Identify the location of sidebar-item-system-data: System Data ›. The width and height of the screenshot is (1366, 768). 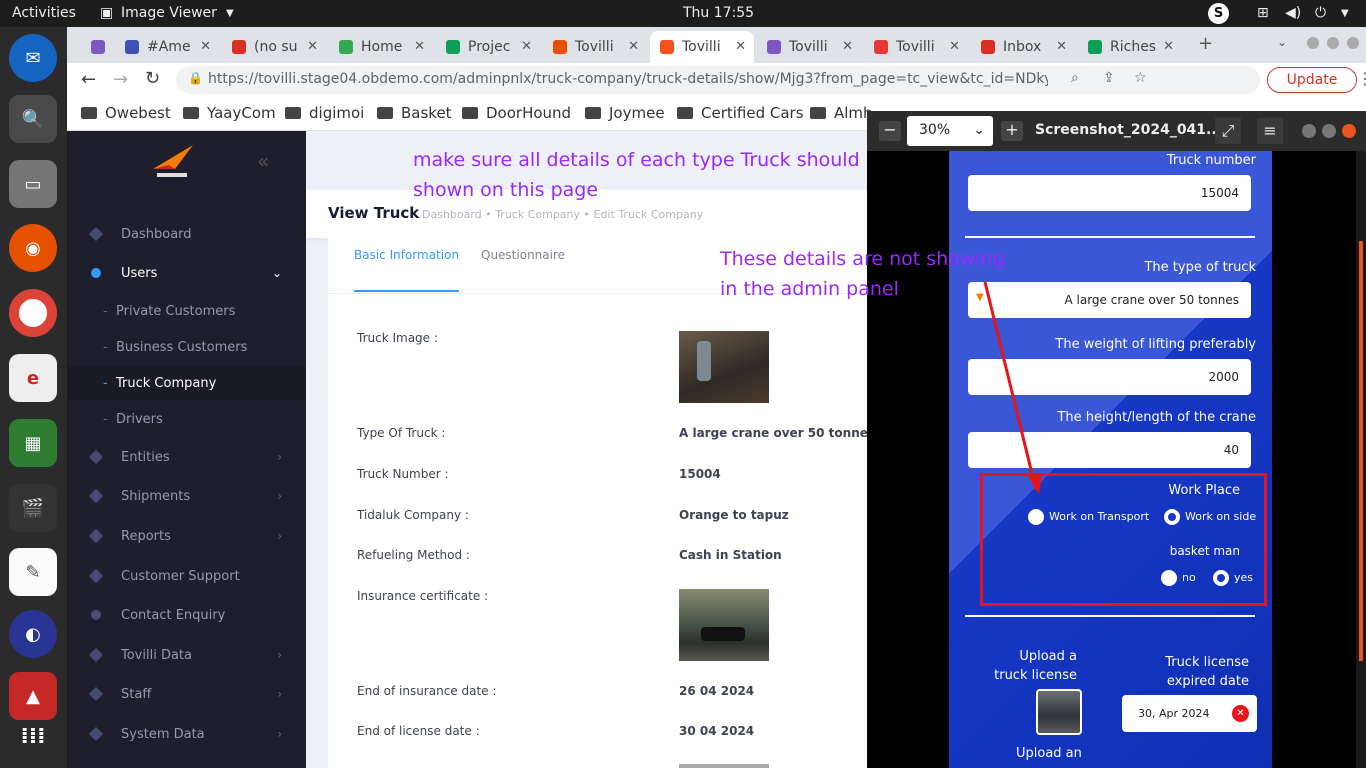
(186, 734).